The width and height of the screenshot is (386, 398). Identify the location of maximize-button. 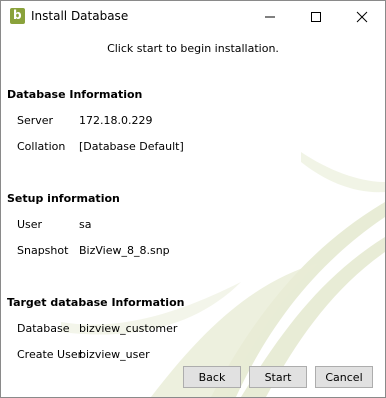
(316, 16).